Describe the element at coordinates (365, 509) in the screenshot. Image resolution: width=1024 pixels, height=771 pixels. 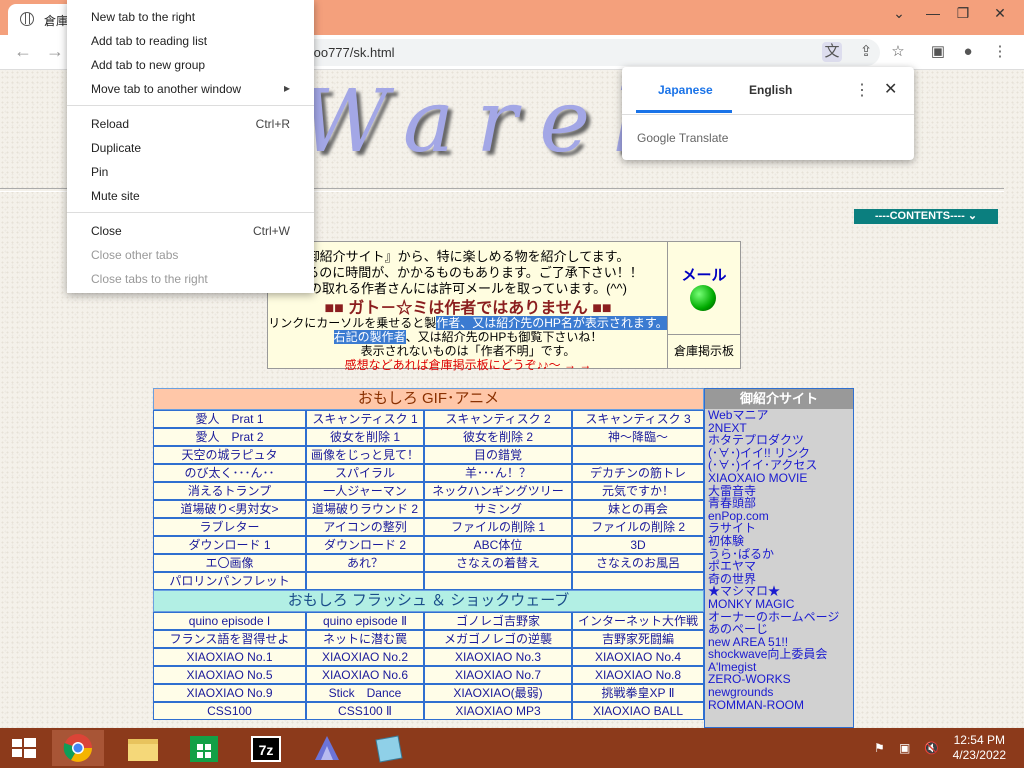
I see `table-cell-link: 道場破りラウンド 2` at that location.